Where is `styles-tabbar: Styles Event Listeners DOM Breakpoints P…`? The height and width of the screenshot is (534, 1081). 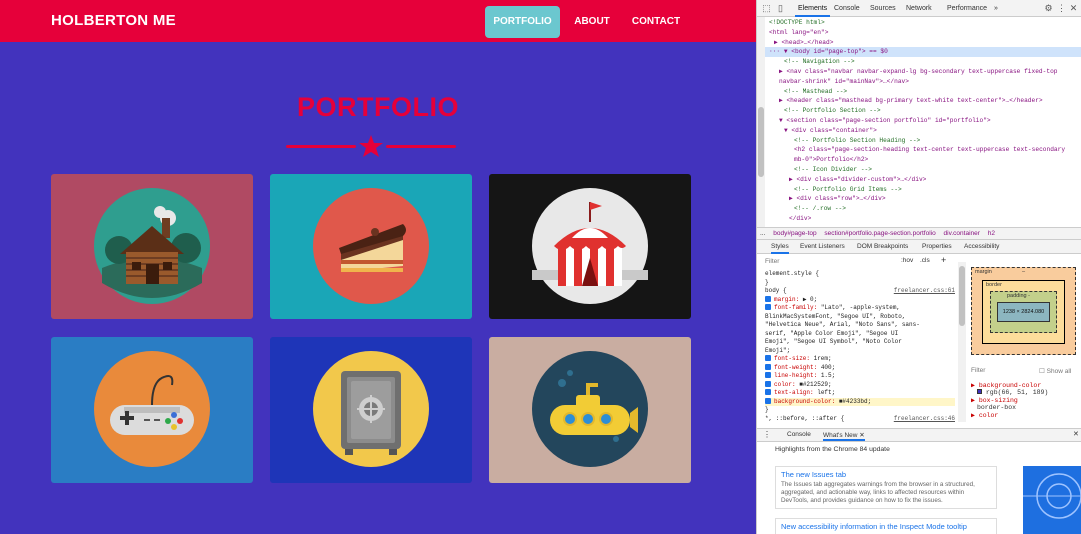
styles-tabbar: Styles Event Listeners DOM Breakpoints P… is located at coordinates (919, 247).